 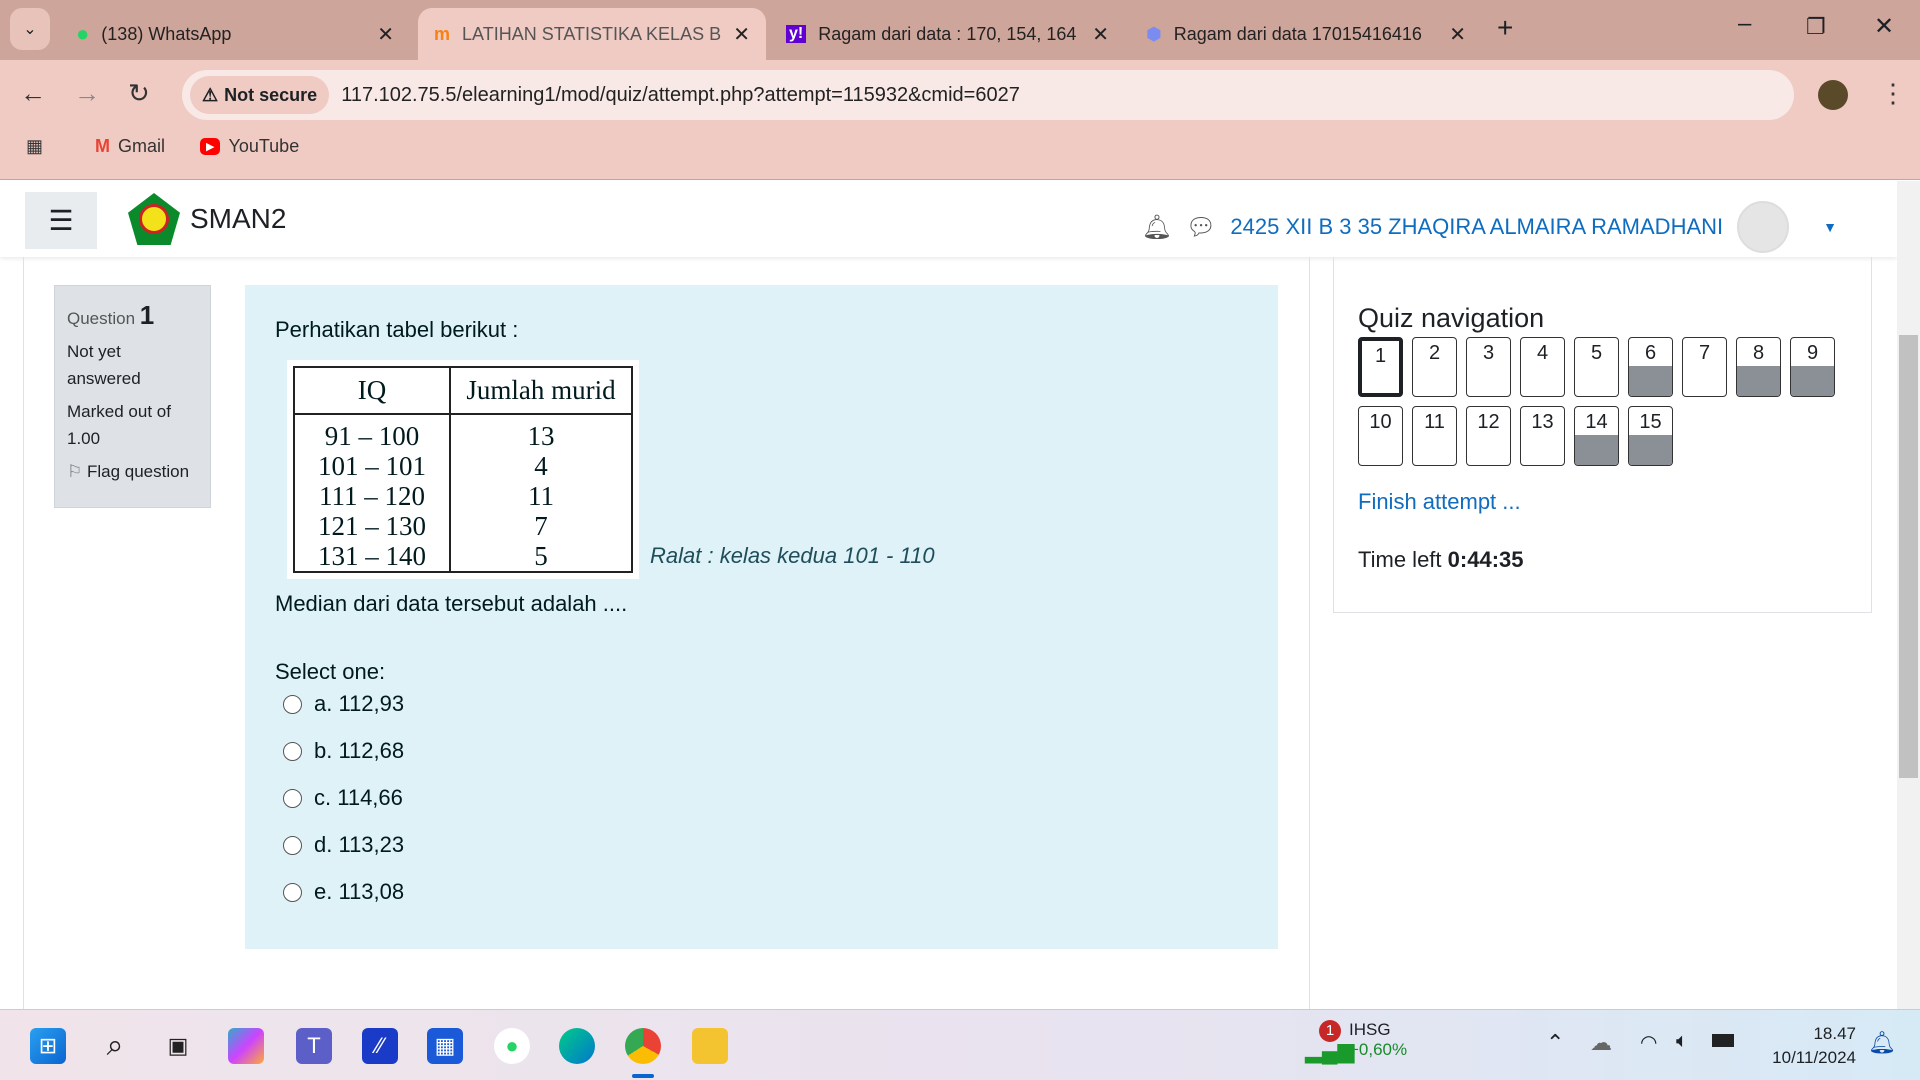 I want to click on answer-option: b. 112,68, so click(x=343, y=751).